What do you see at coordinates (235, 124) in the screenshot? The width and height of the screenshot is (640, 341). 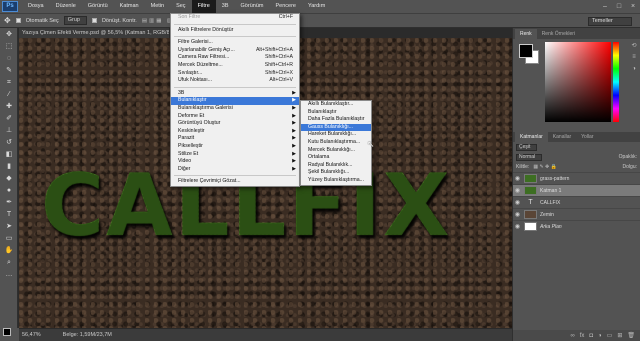 I see `filter-menu-item-goruntuyu-olustur: Görüntüyü Oluştur ▶` at bounding box center [235, 124].